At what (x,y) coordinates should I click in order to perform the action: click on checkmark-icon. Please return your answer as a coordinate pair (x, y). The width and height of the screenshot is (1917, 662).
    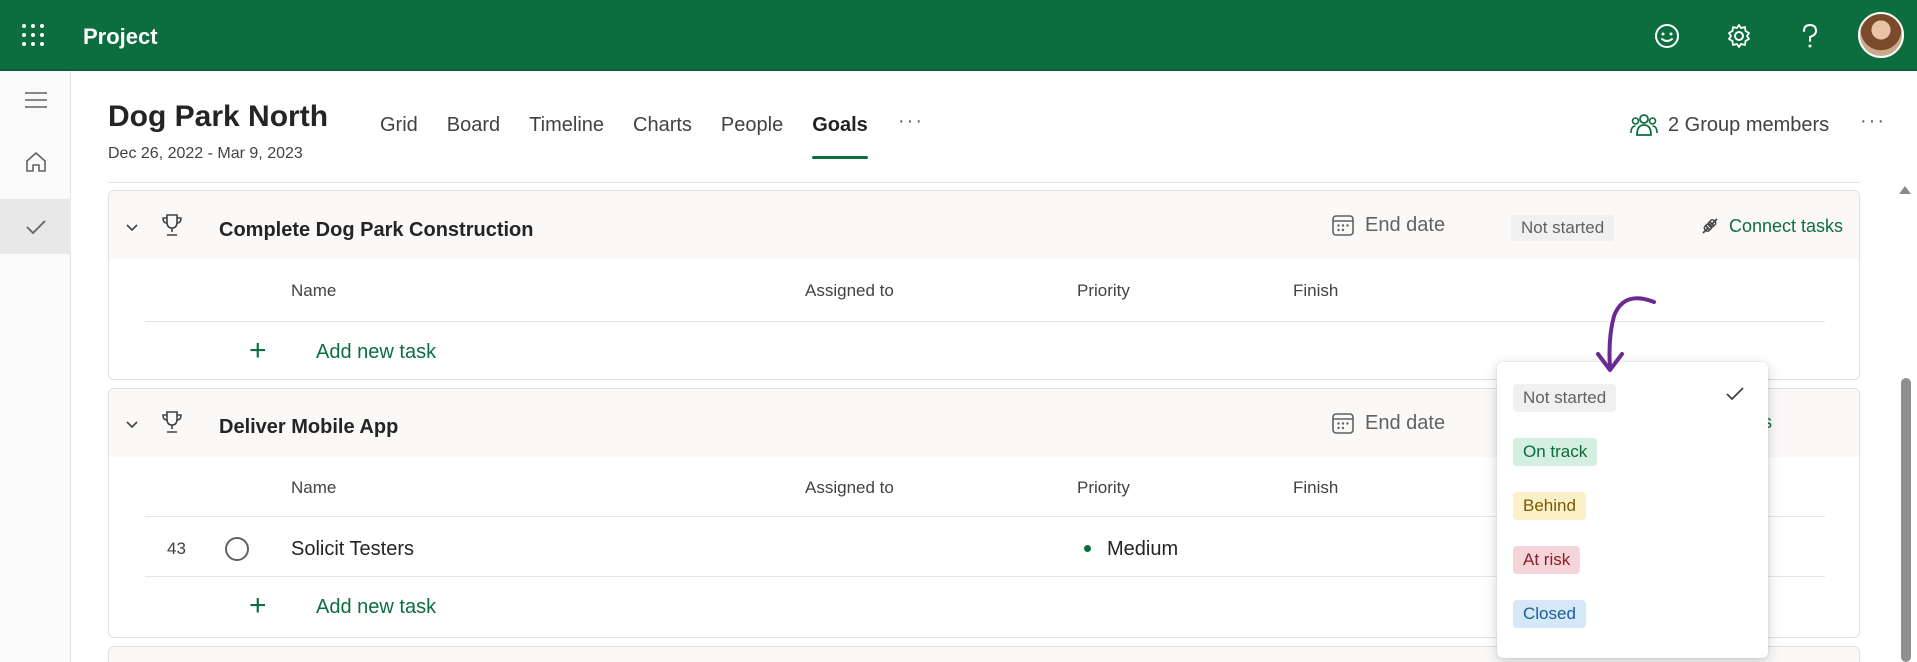
    Looking at the image, I should click on (1735, 394).